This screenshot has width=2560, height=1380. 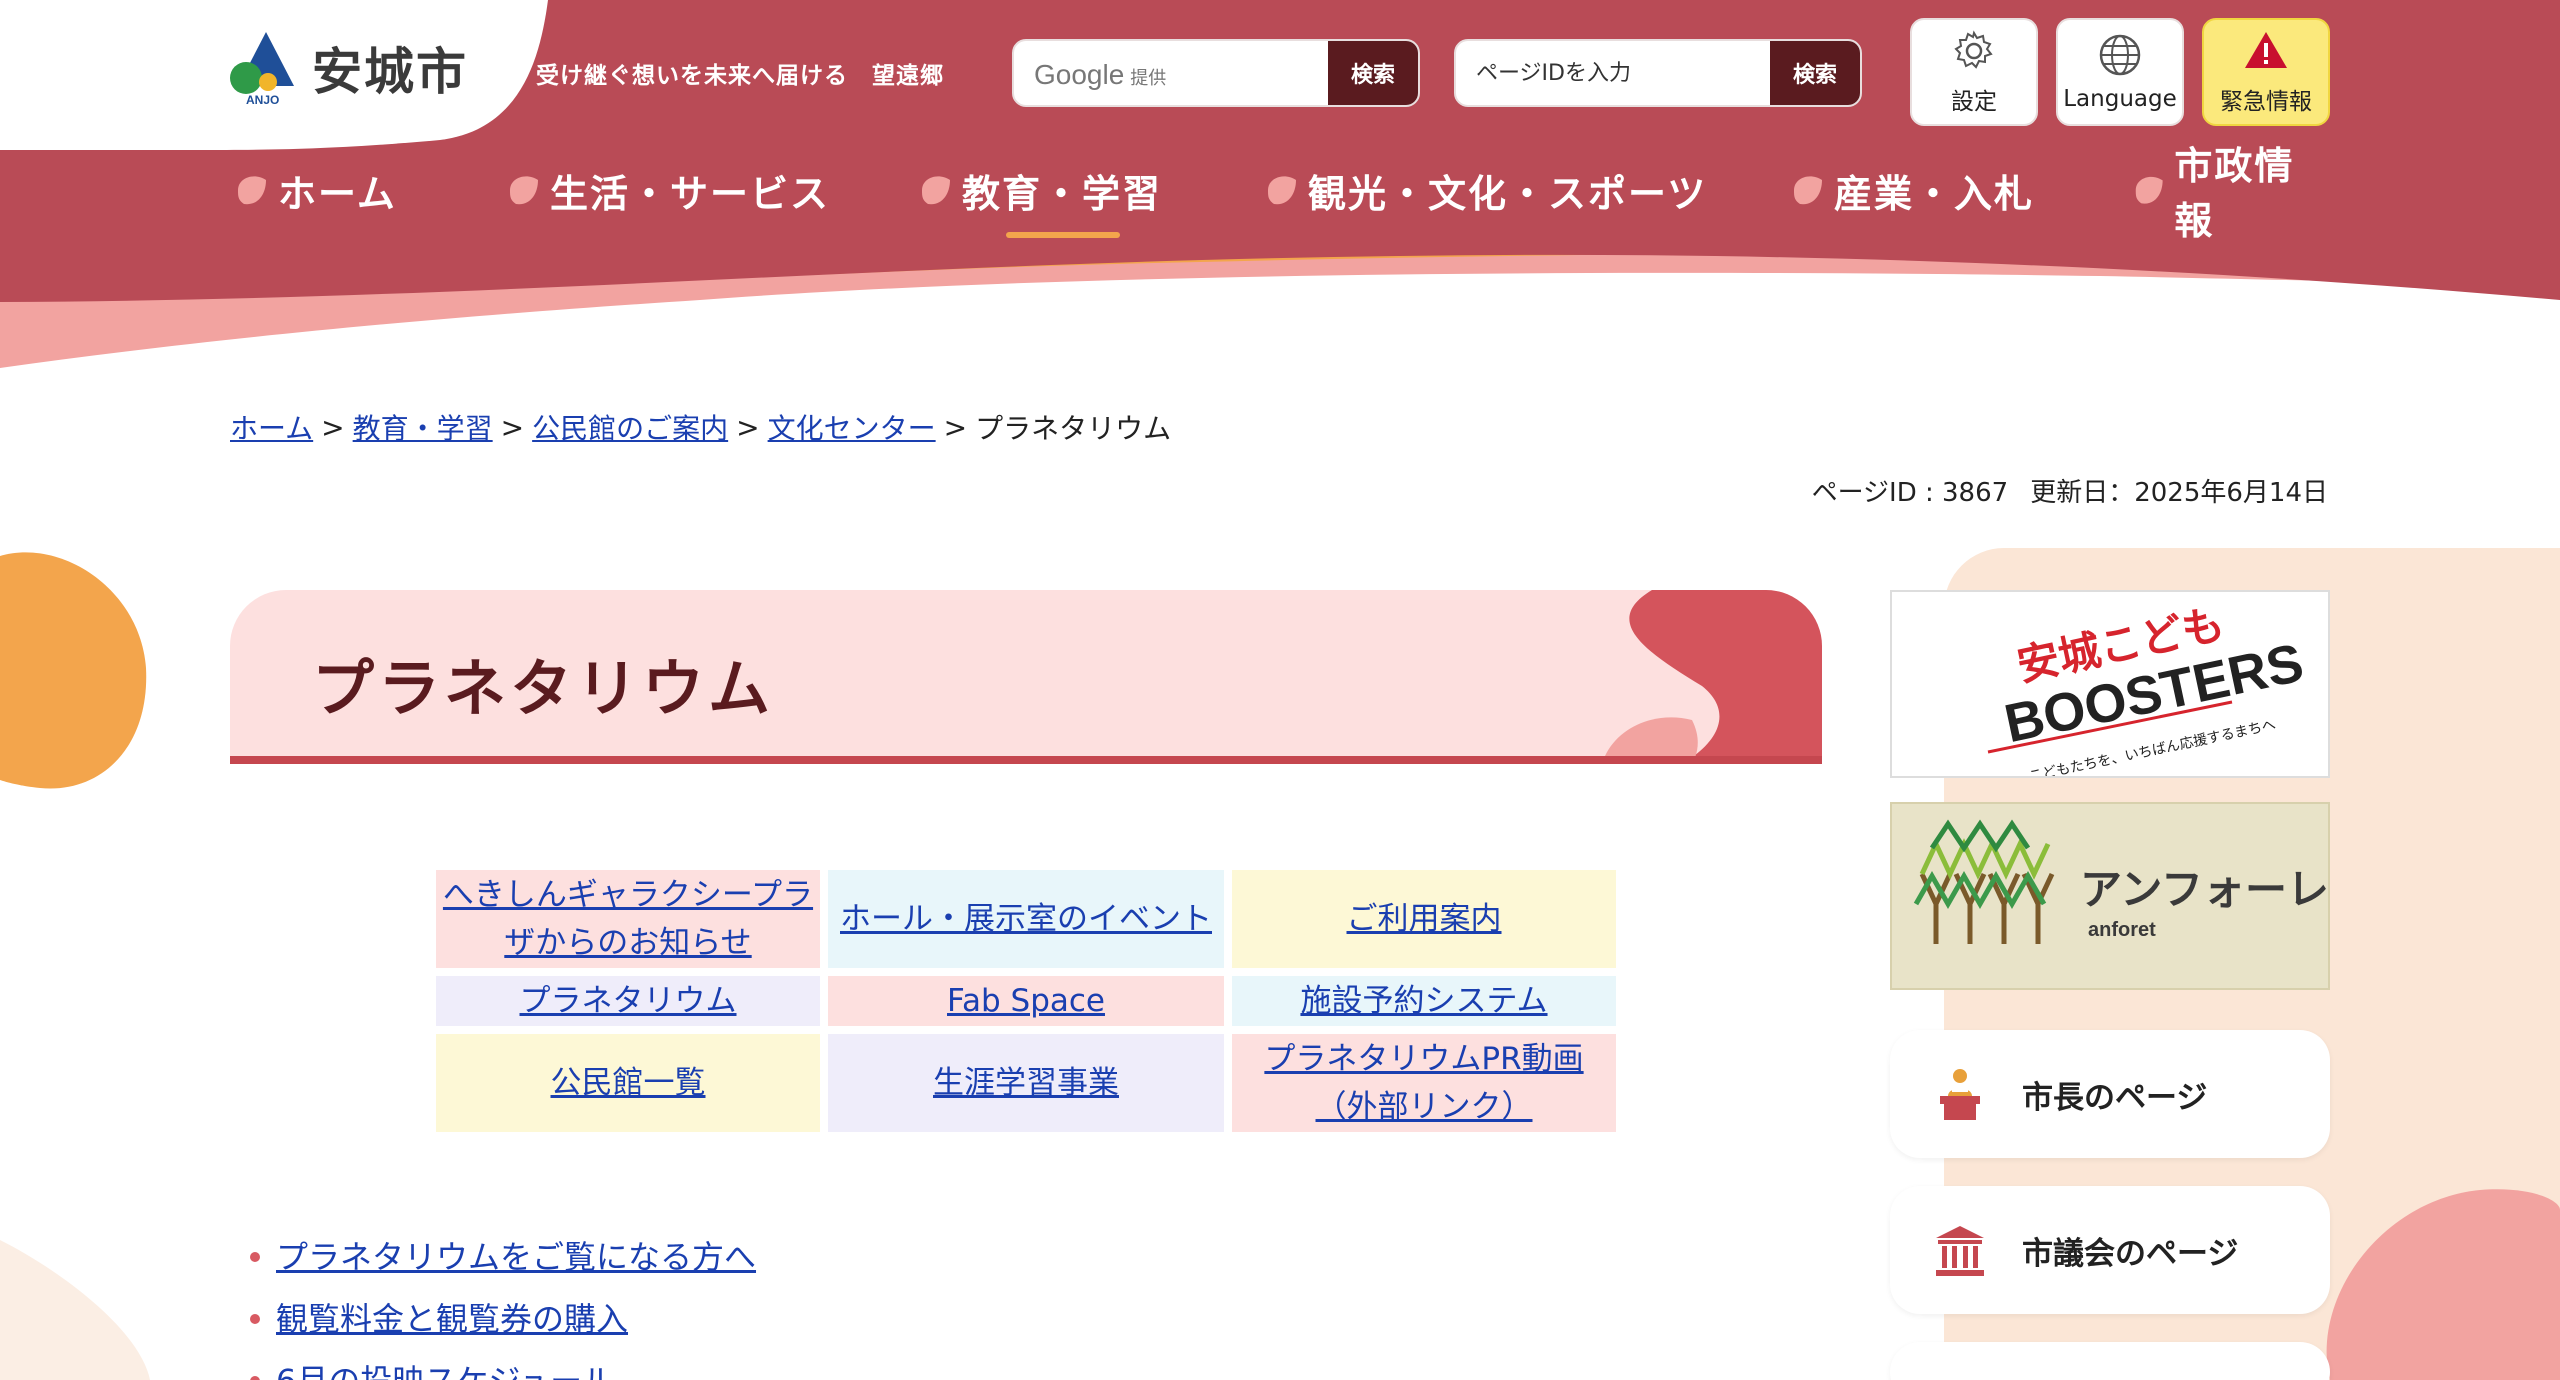 I want to click on mayor-page-label: 市長のページ, so click(x=2115, y=1097).